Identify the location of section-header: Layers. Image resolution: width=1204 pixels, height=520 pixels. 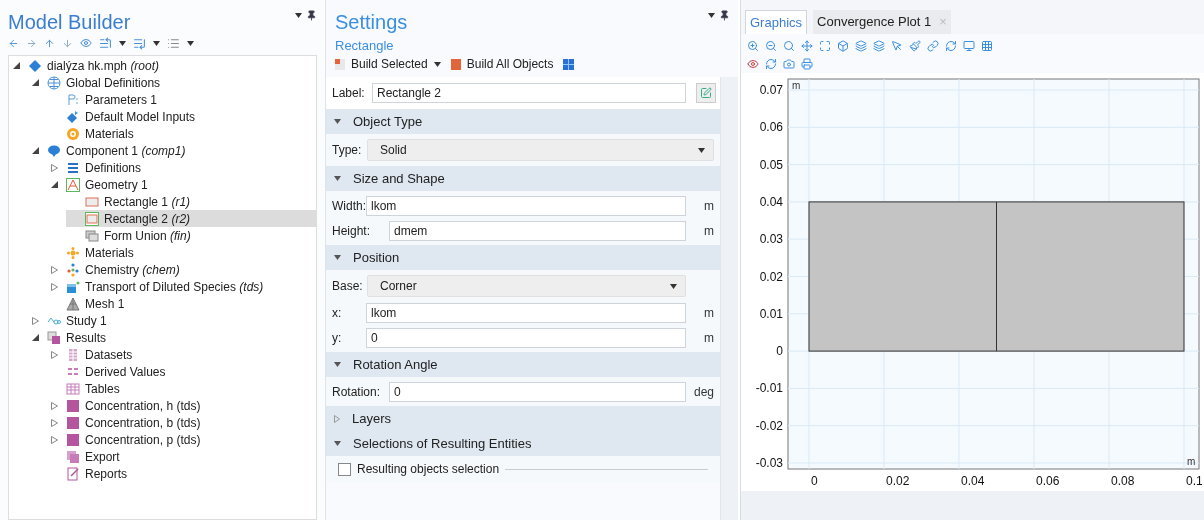
(523, 418).